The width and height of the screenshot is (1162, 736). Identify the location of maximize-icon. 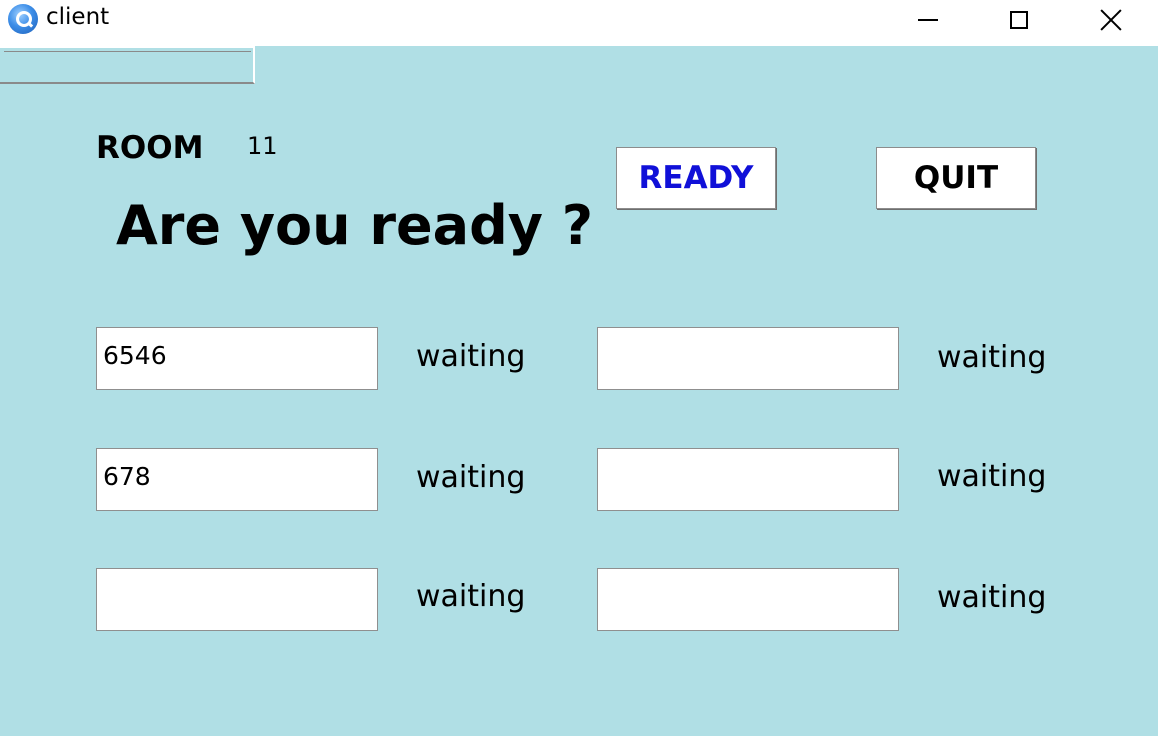
(1019, 20).